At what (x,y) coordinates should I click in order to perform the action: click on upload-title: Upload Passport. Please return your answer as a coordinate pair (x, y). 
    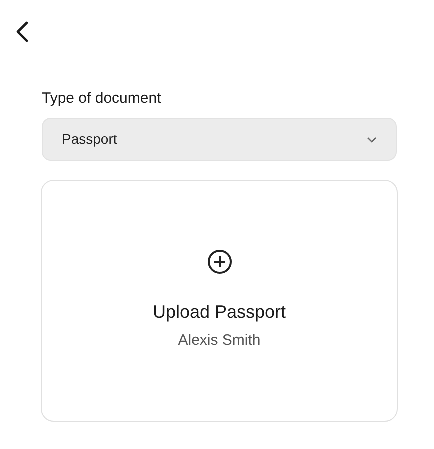
    Looking at the image, I should click on (219, 312).